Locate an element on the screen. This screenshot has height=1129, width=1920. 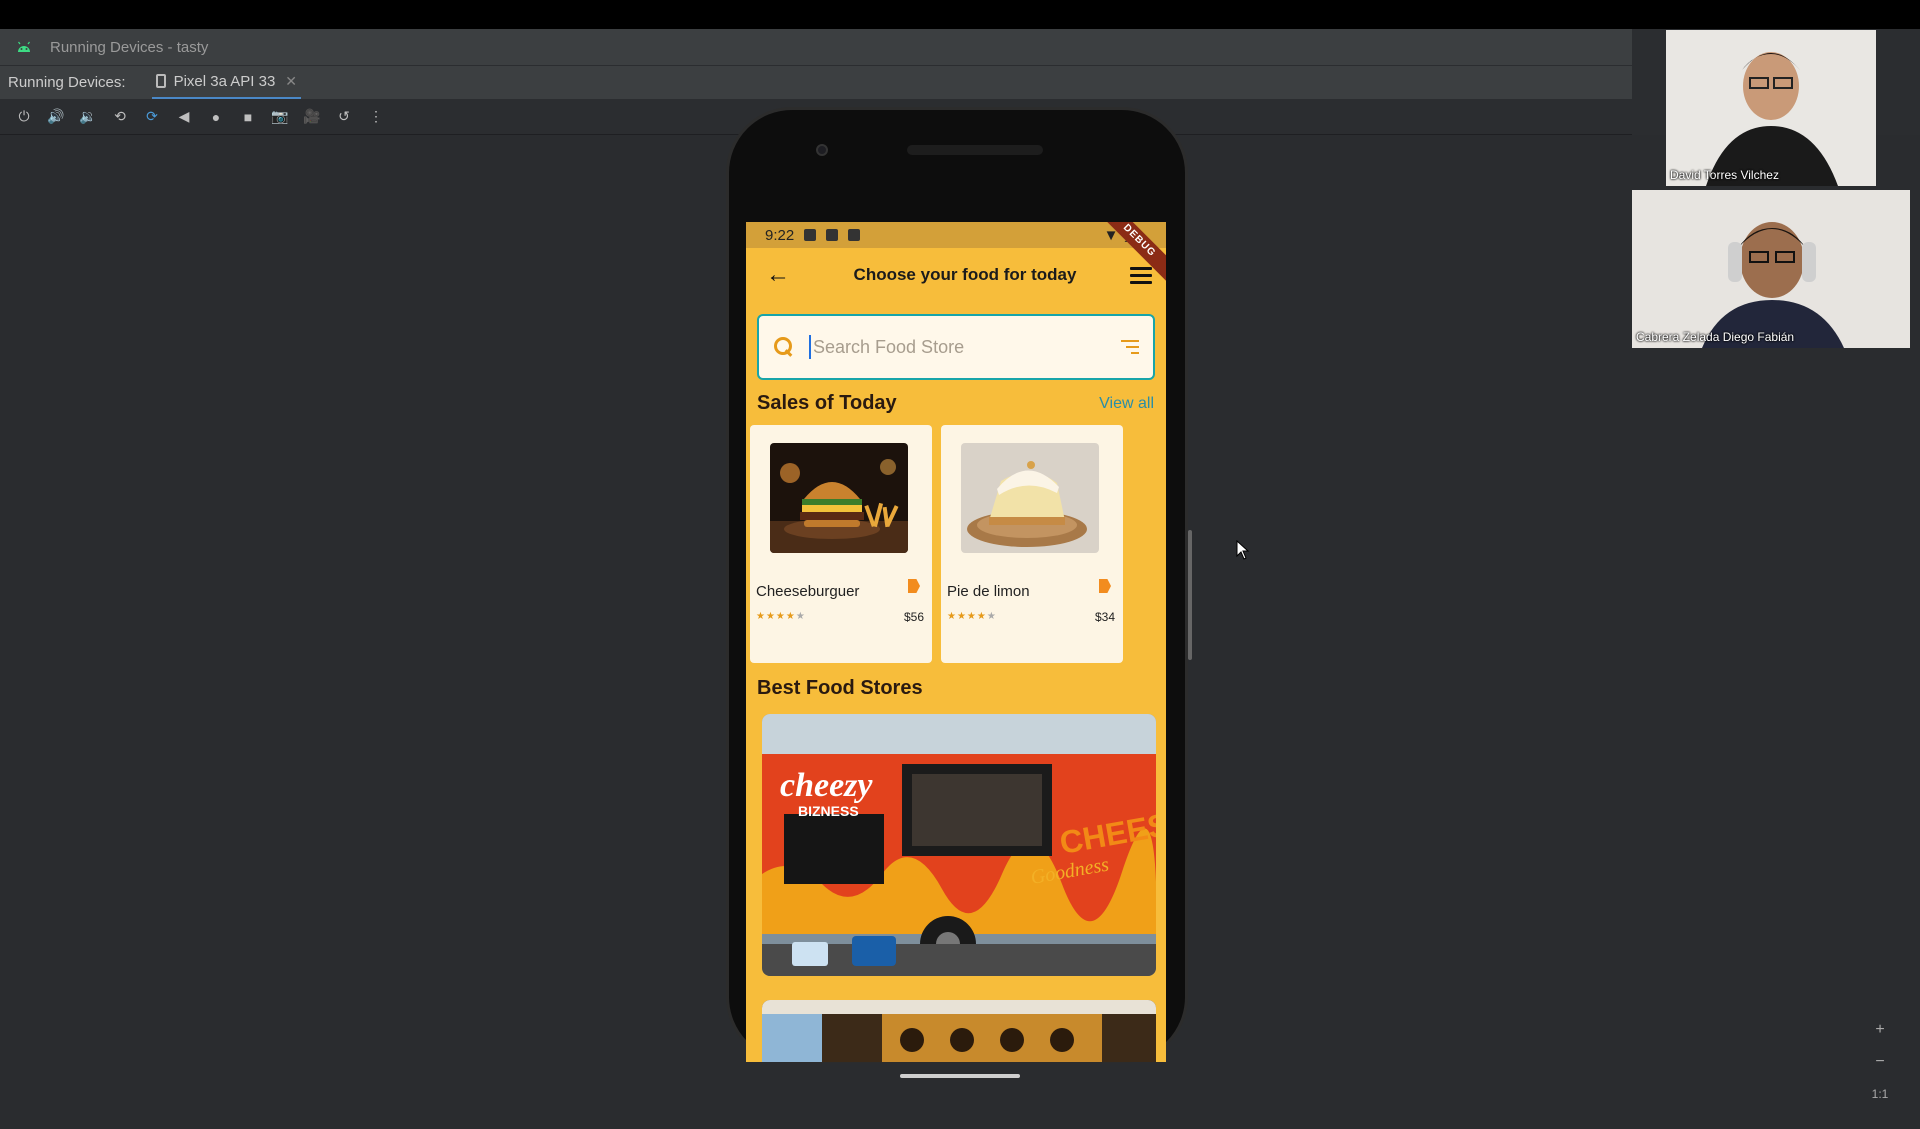
side-button is located at coordinates (1190, 595).